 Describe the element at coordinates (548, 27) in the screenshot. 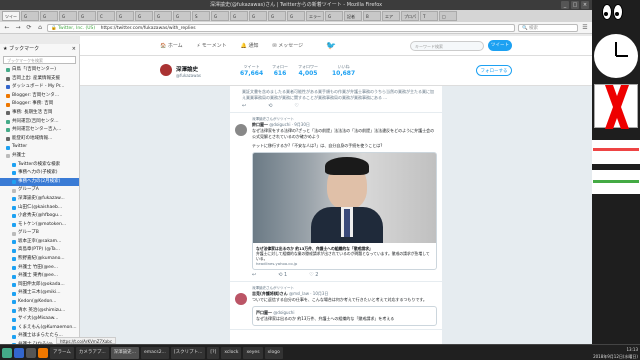

I see `search-bar: 🔍 検索` at that location.